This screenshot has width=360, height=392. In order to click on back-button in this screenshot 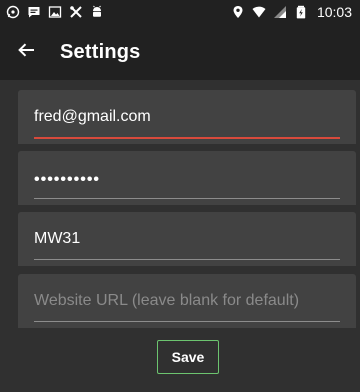, I will do `click(27, 52)`.